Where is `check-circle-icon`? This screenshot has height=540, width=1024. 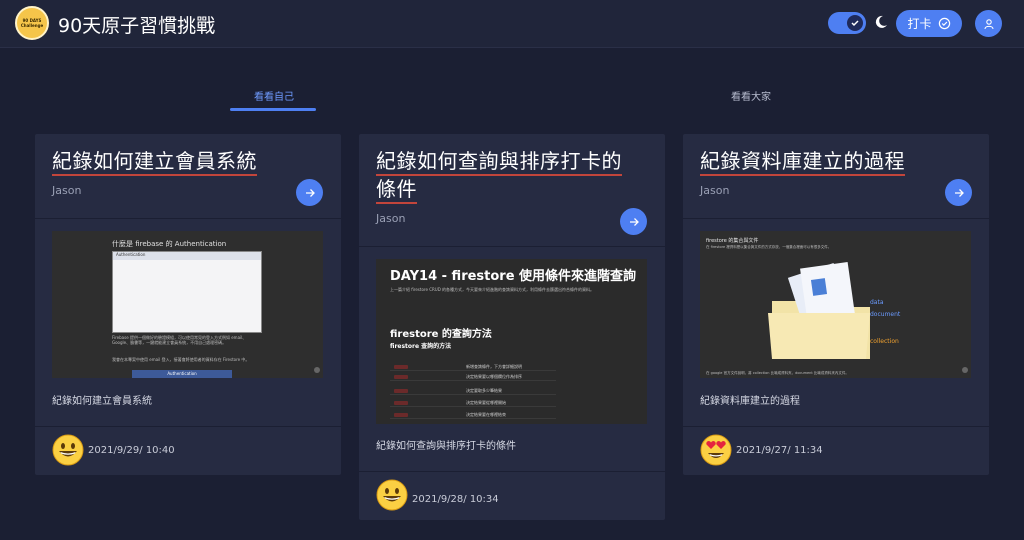
check-circle-icon is located at coordinates (944, 23).